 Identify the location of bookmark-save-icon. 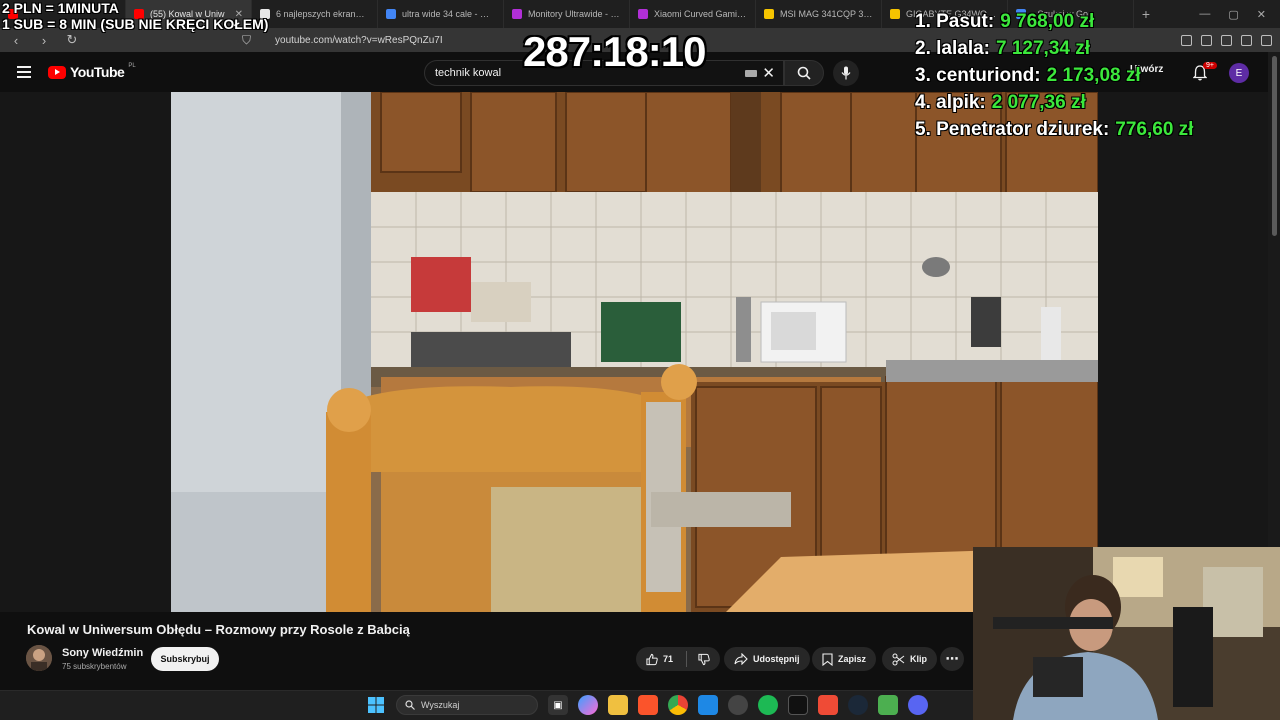
(827, 659).